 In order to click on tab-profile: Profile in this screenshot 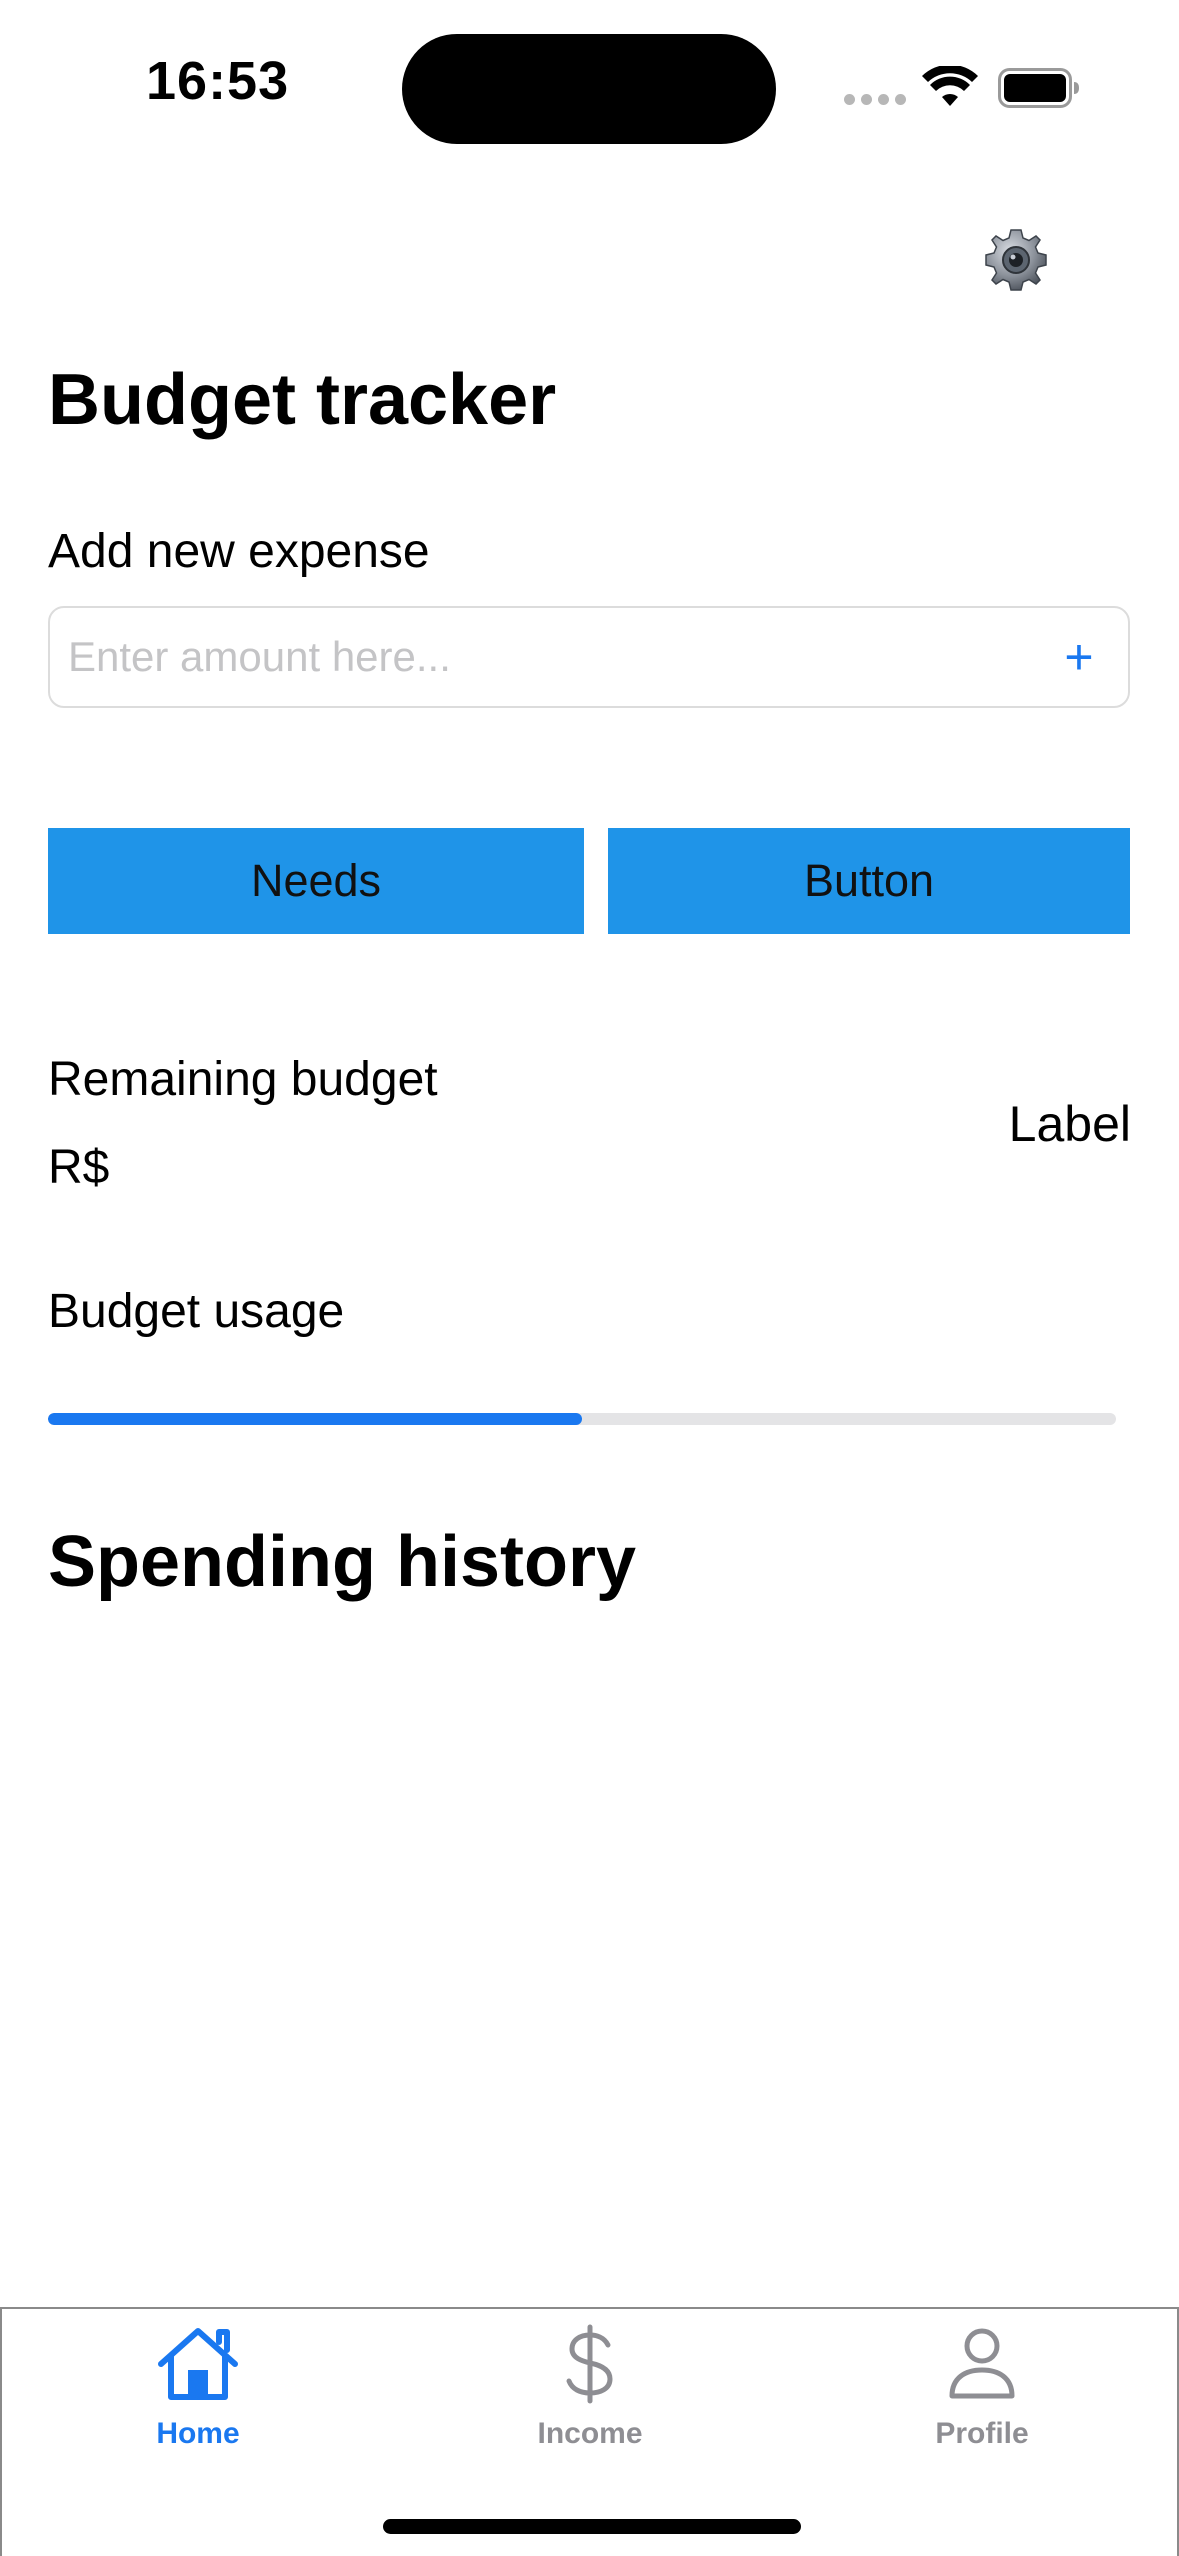, I will do `click(982, 2398)`.